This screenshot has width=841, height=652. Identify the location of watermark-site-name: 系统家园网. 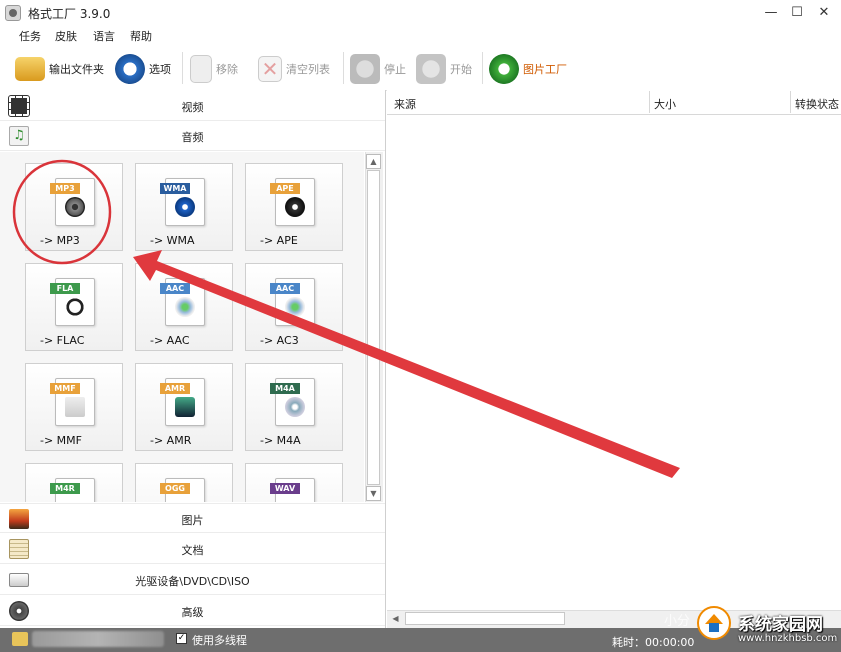
(780, 625).